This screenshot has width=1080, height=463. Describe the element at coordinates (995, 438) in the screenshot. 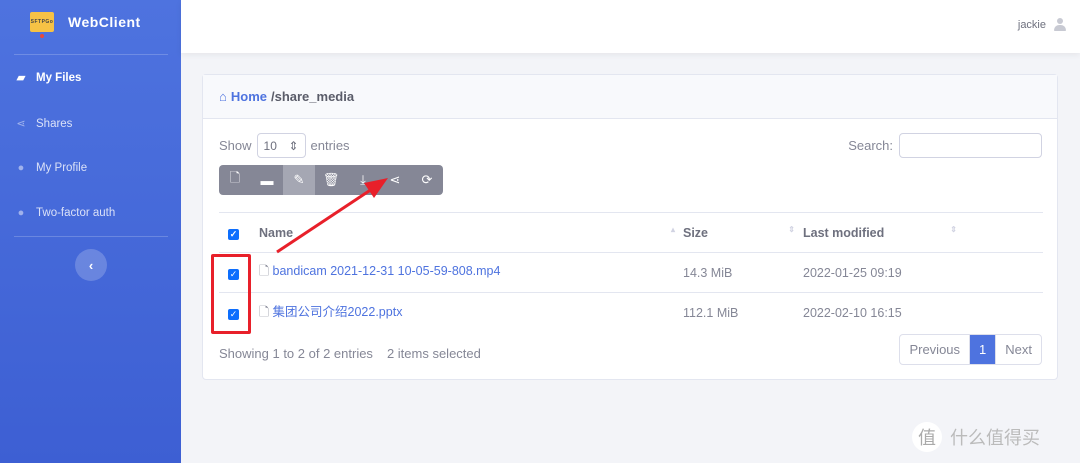

I see `watermark-text: 什么值得买` at that location.